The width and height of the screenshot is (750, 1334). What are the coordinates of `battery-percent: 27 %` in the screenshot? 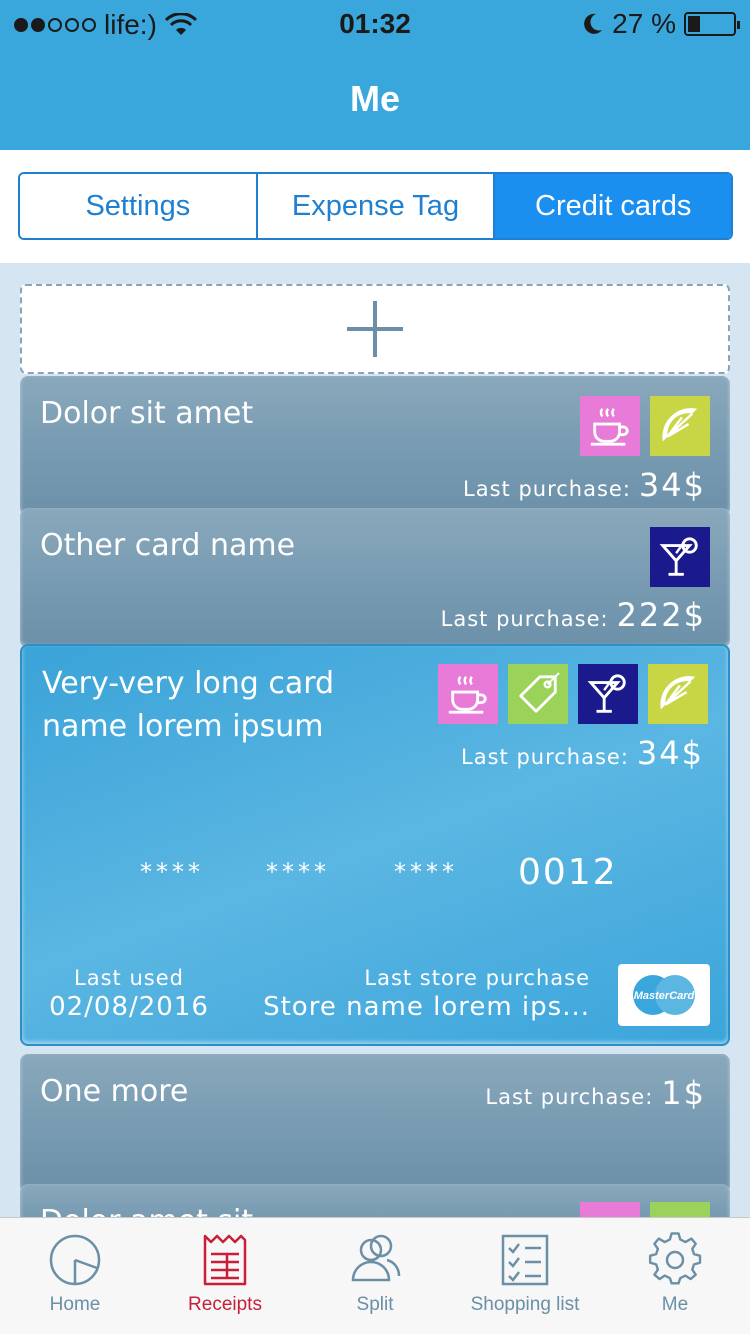 It's located at (644, 23).